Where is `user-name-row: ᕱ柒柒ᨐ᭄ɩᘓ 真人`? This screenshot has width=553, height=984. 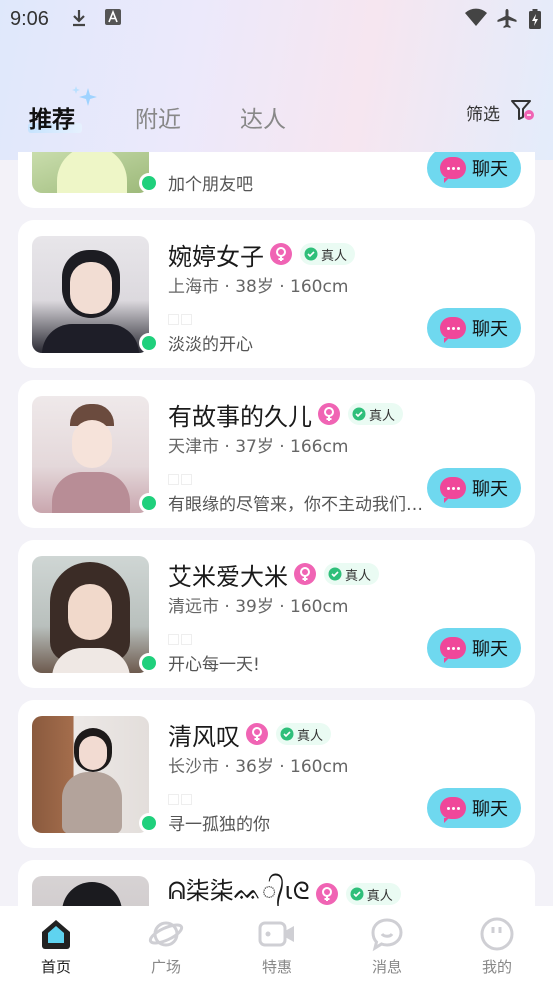 user-name-row: ᕱ柒柒ᨐ᭄ɩᘓ 真人 is located at coordinates (284, 891).